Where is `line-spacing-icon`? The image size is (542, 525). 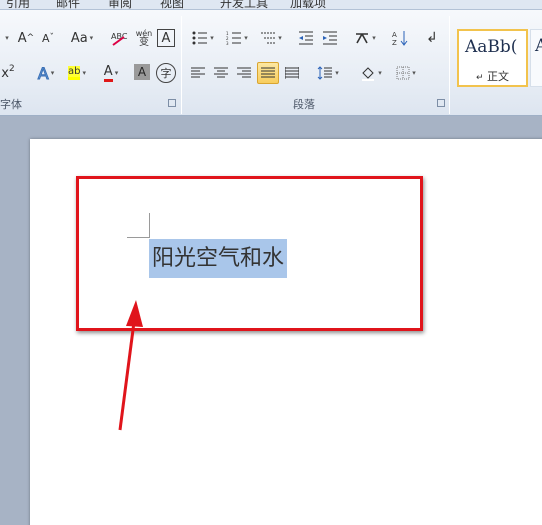
line-spacing-icon is located at coordinates (325, 73).